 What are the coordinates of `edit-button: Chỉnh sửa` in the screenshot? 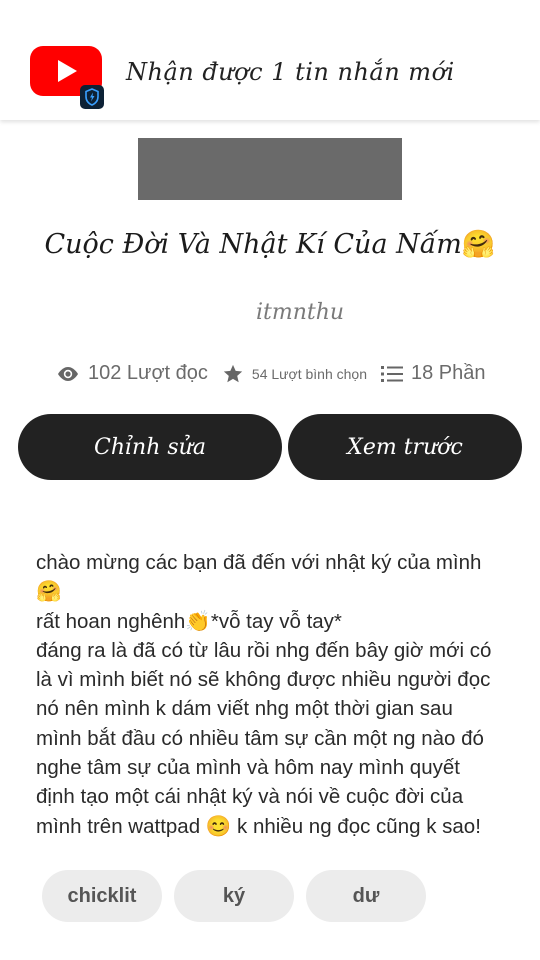 It's located at (150, 447).